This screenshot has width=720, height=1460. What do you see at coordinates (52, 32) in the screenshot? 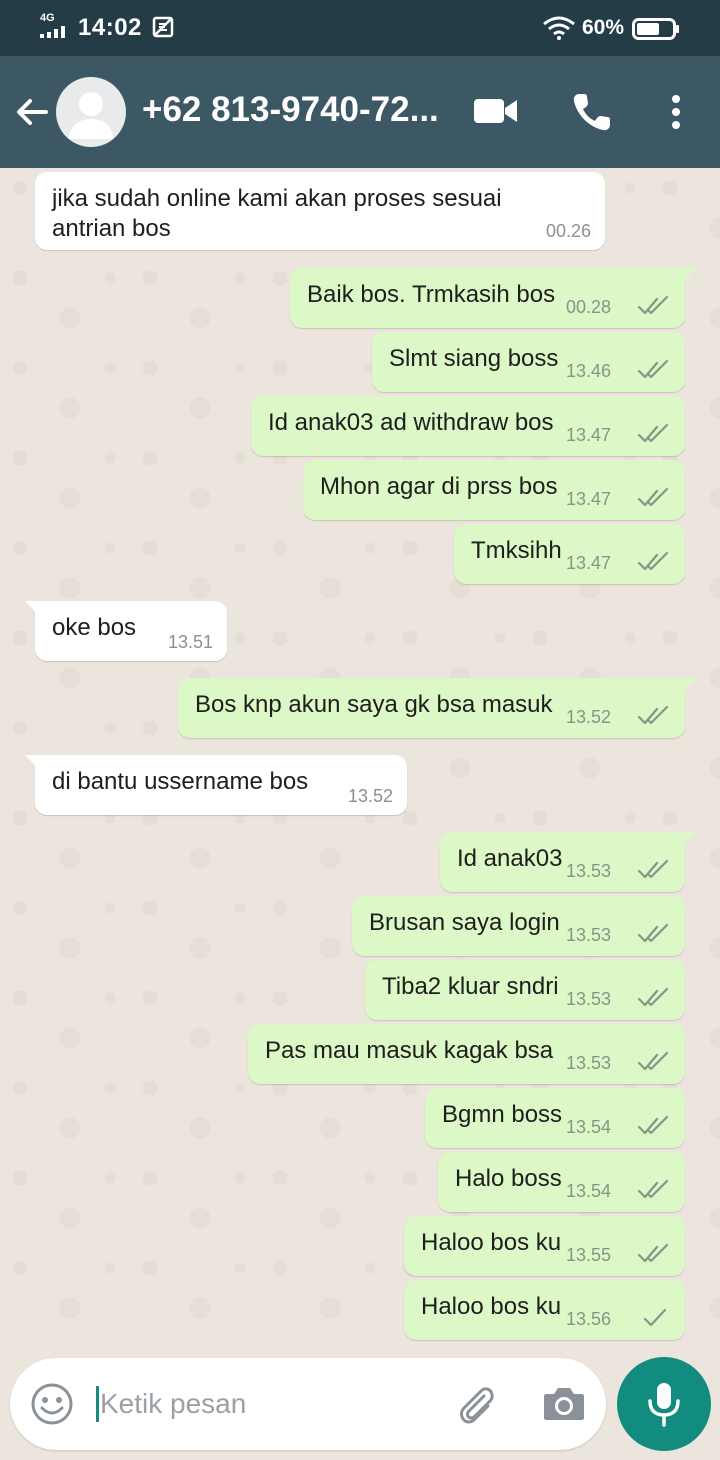
I see `signal-icon` at bounding box center [52, 32].